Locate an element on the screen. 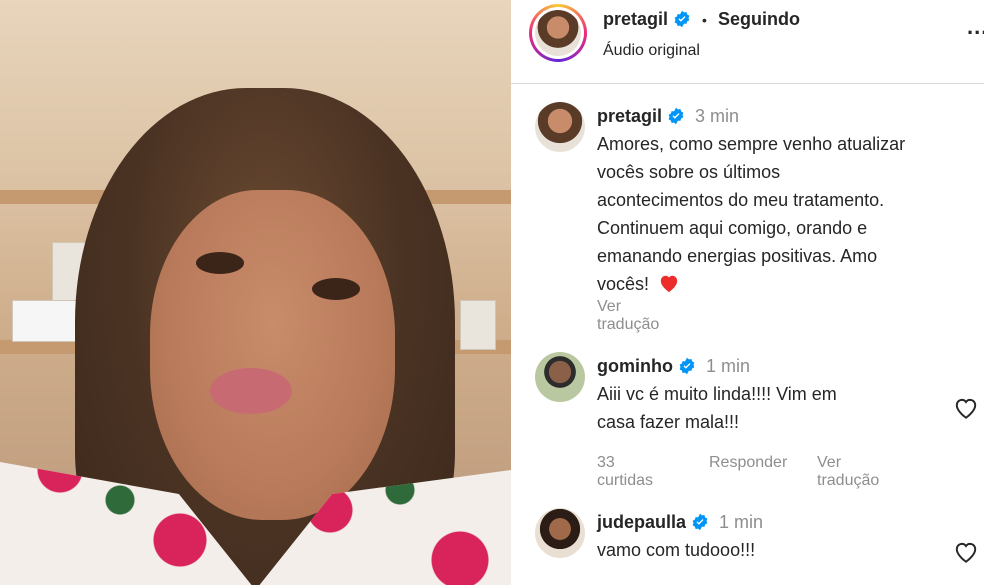  caption-line: vocês sobre os últimos is located at coordinates (689, 172).